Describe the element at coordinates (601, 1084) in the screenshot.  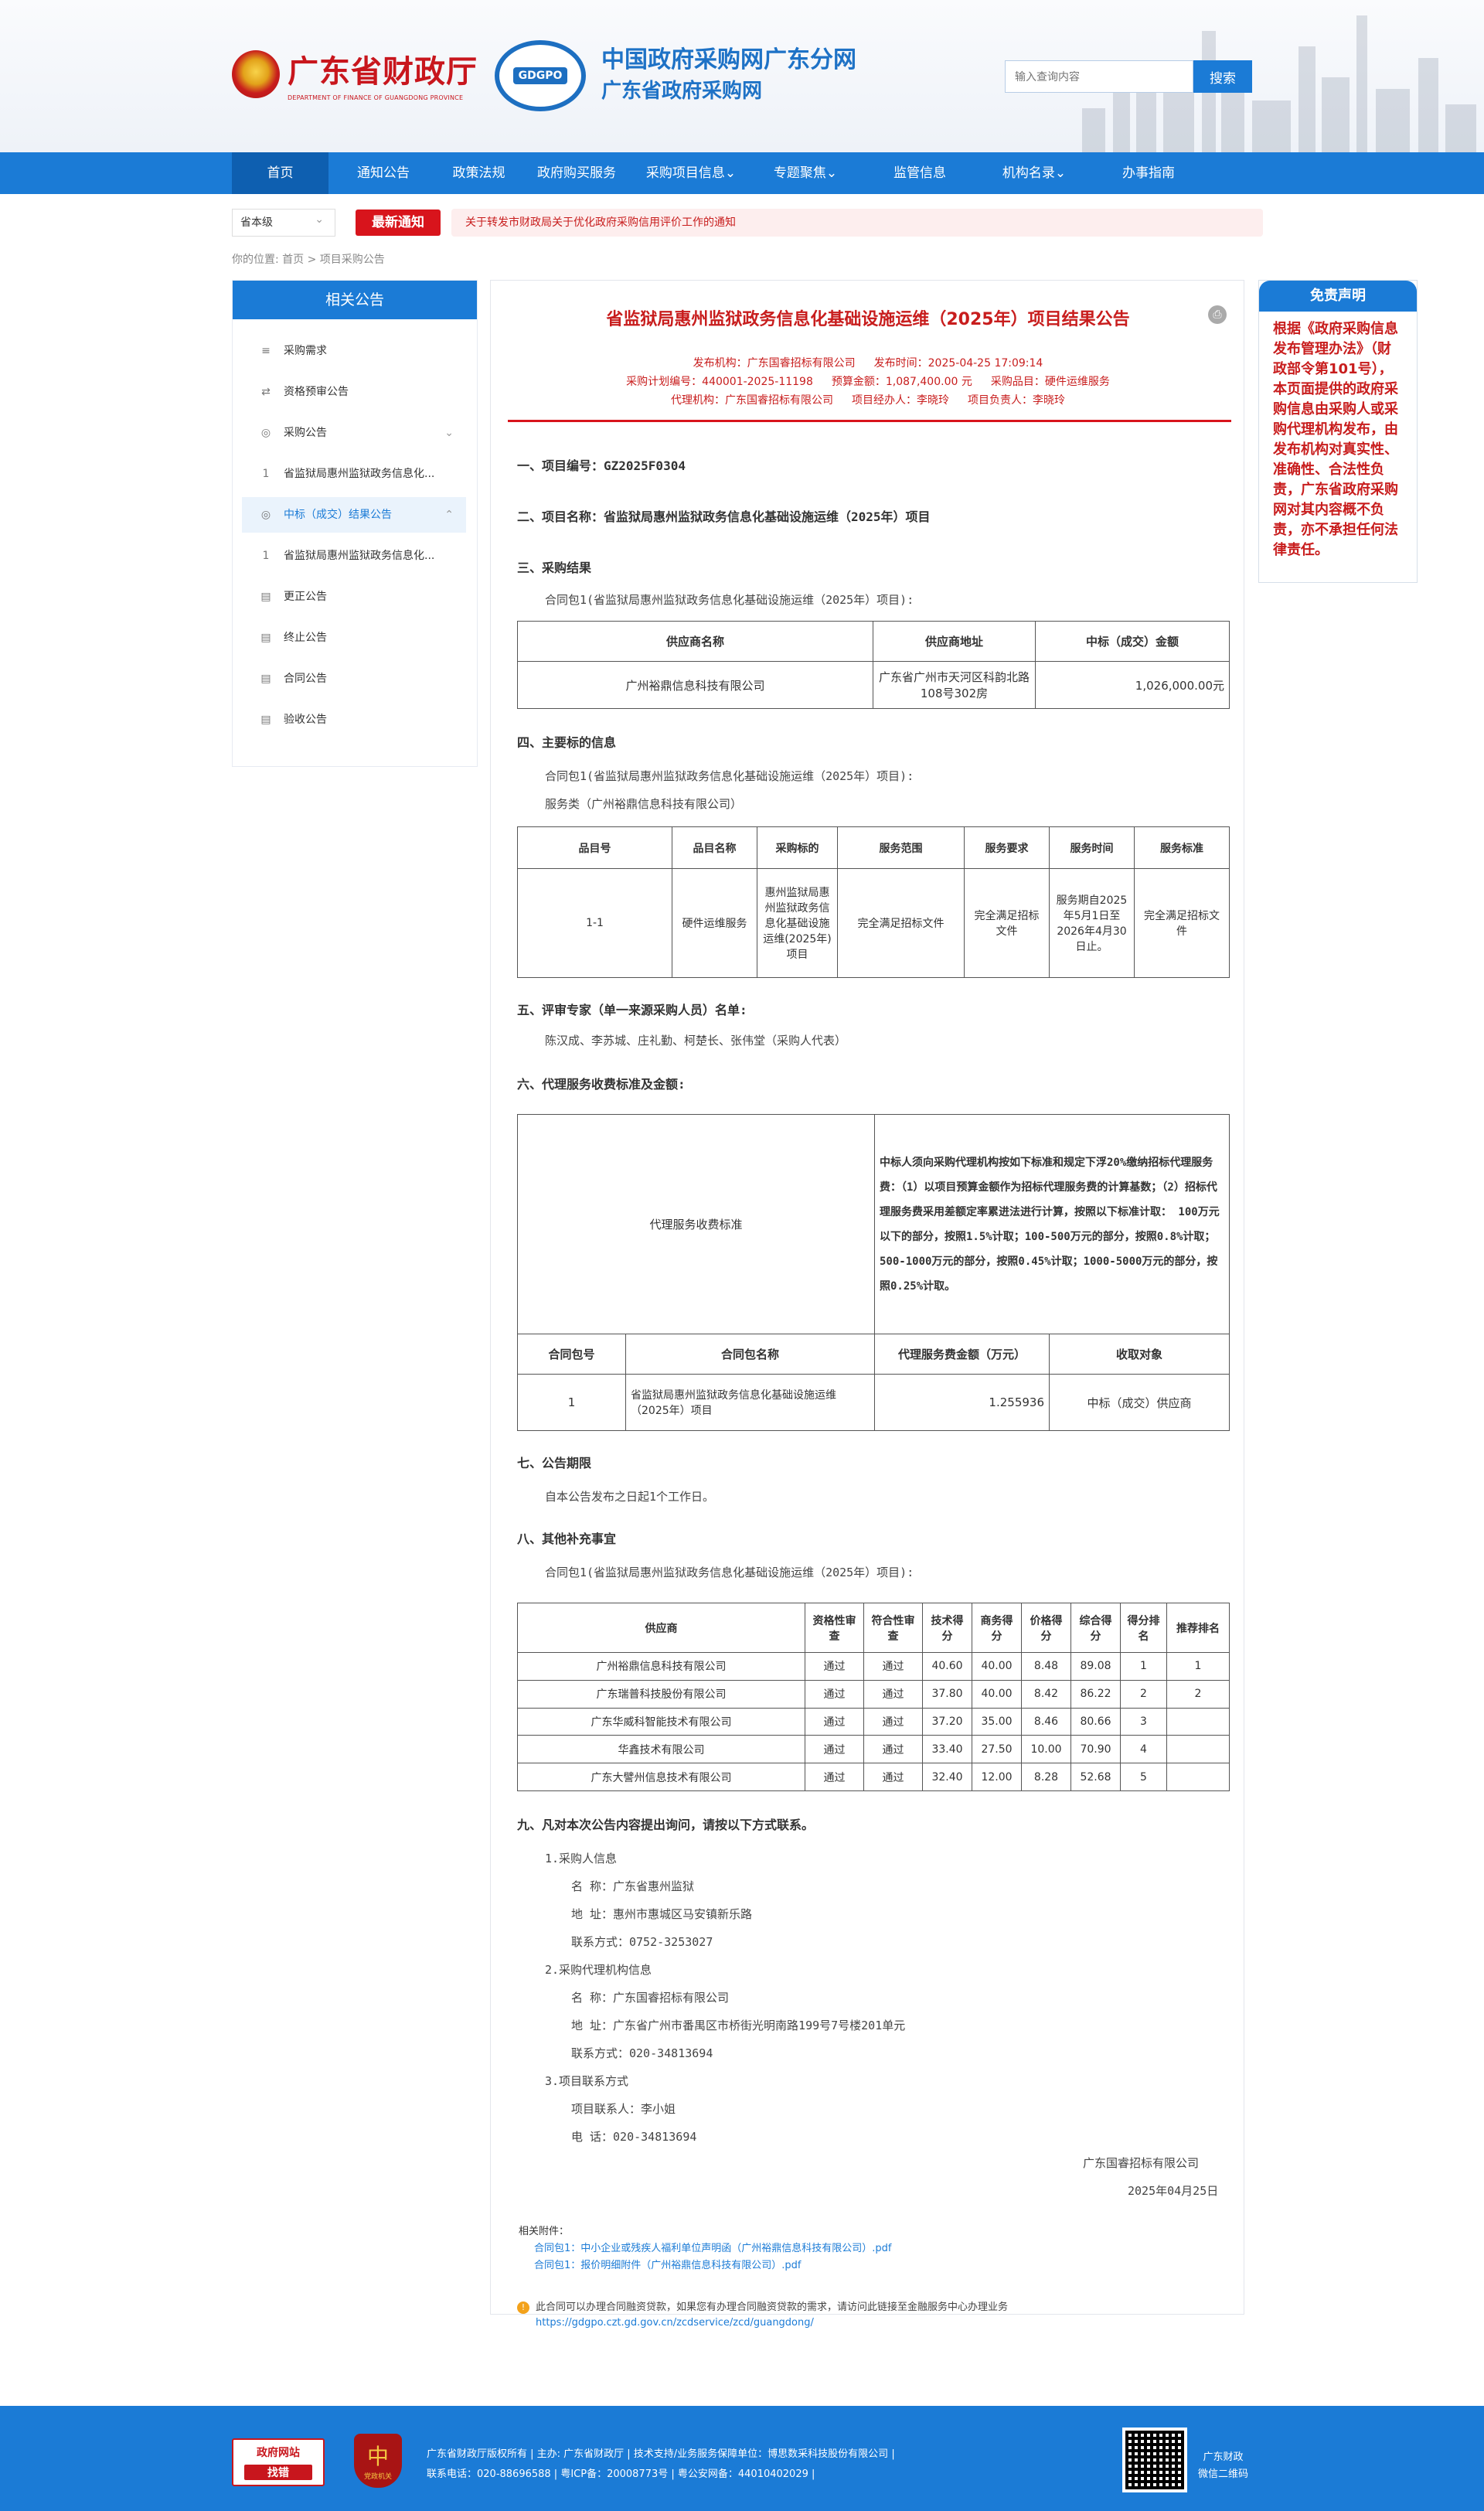
I see `section-agency-fee: 六、代理服务收费标准及金额:` at that location.